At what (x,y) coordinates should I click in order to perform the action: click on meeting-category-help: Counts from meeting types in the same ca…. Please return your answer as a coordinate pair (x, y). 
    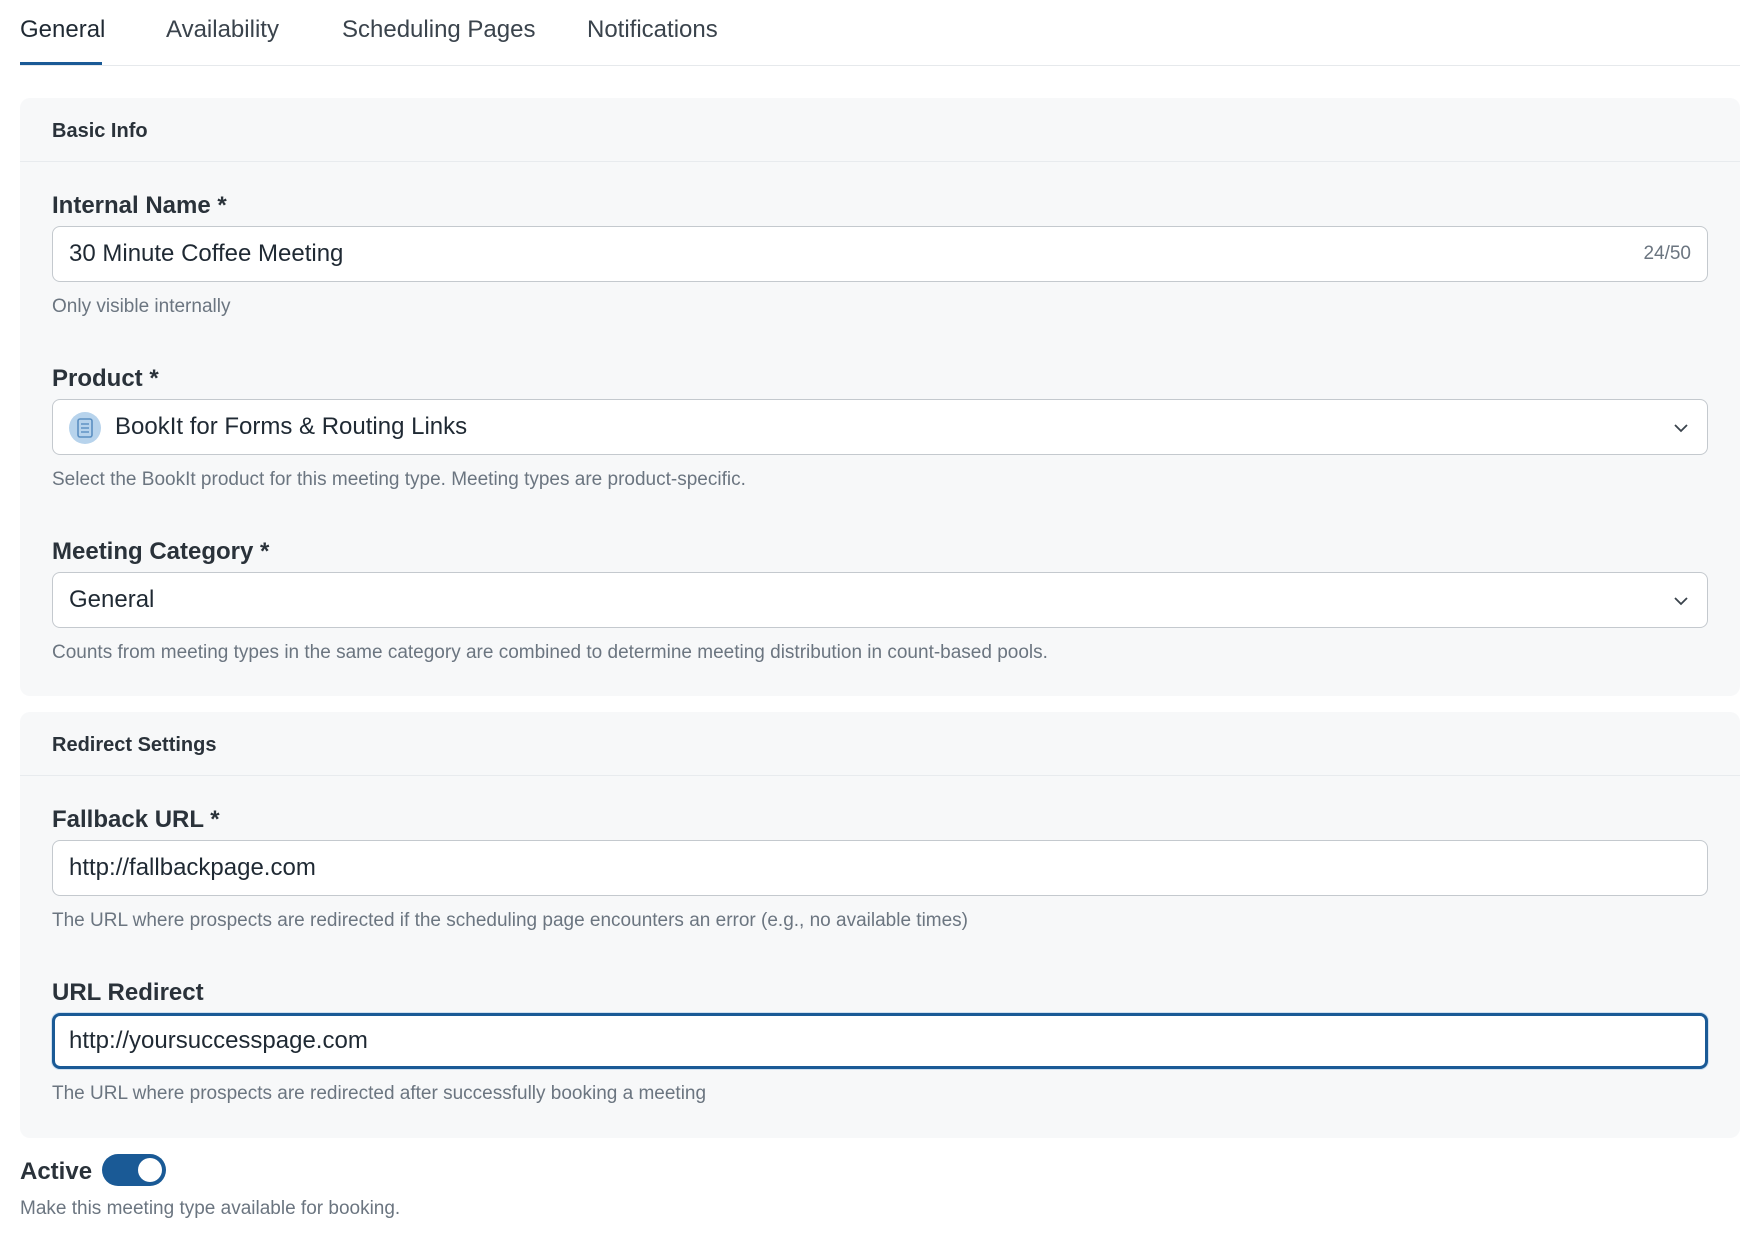
    Looking at the image, I should click on (550, 652).